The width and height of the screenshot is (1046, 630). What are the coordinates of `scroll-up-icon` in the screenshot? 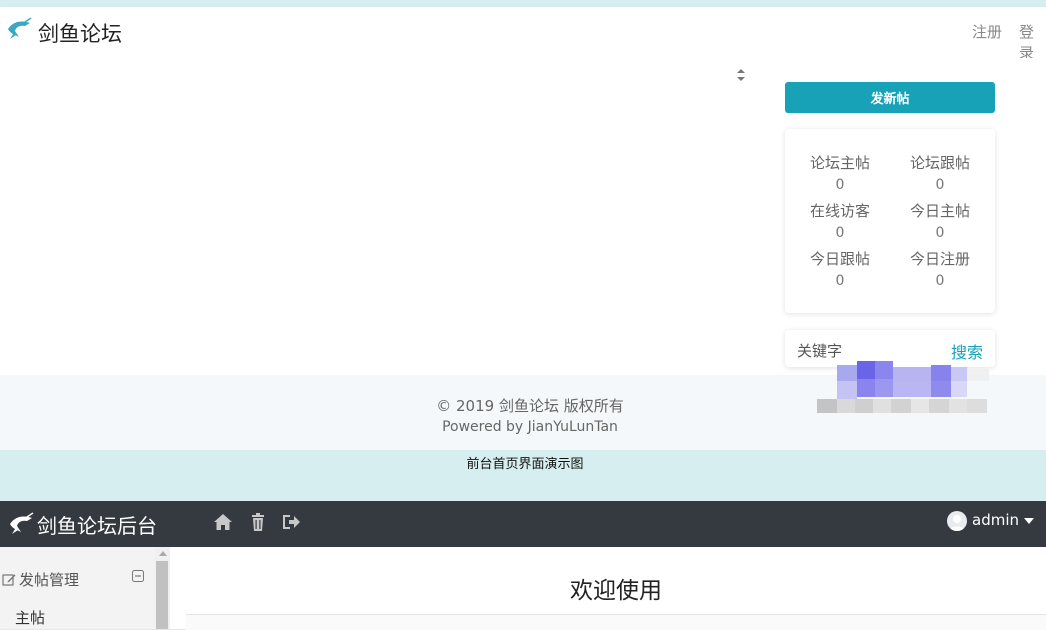 It's located at (163, 553).